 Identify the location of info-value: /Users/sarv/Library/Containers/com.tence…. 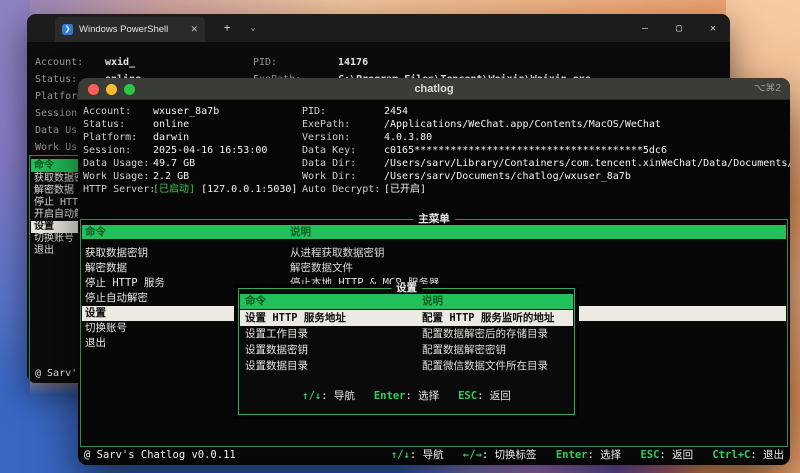
(587, 163).